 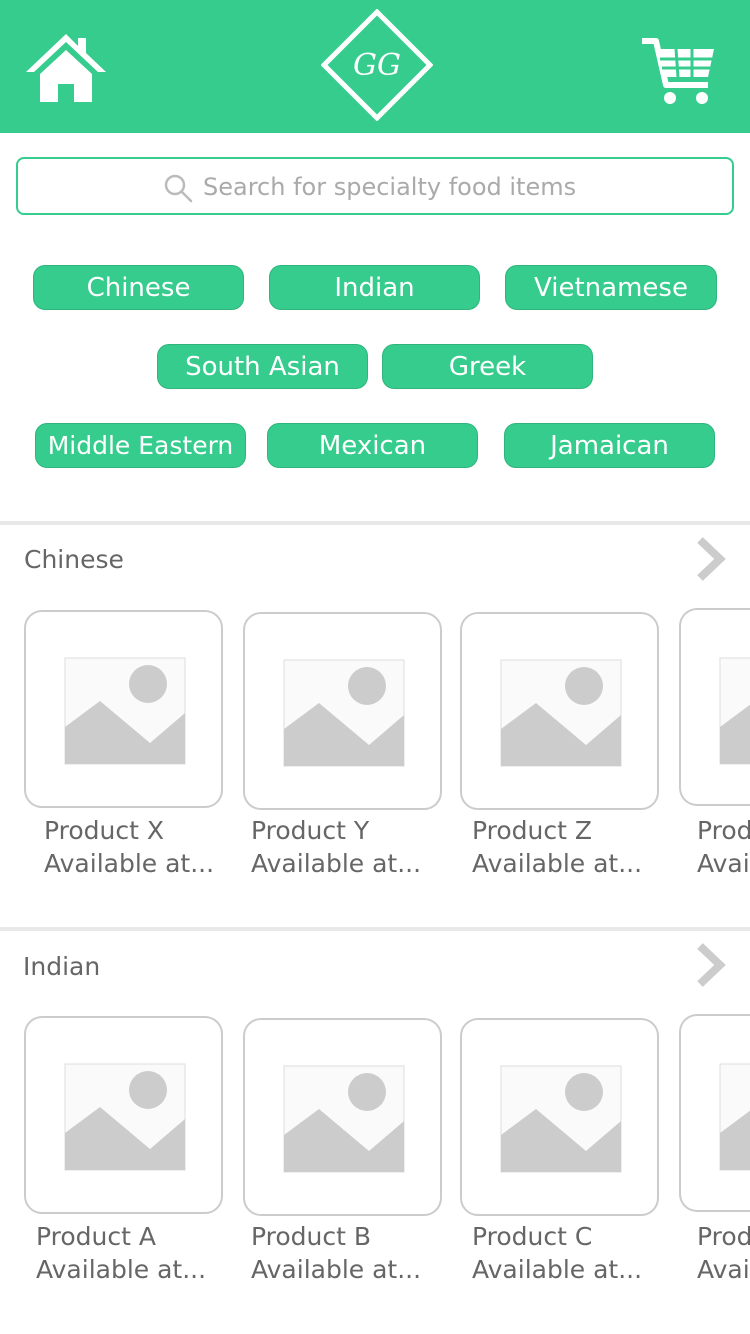 What do you see at coordinates (74, 559) in the screenshot?
I see `section-title-chinese: Chinese` at bounding box center [74, 559].